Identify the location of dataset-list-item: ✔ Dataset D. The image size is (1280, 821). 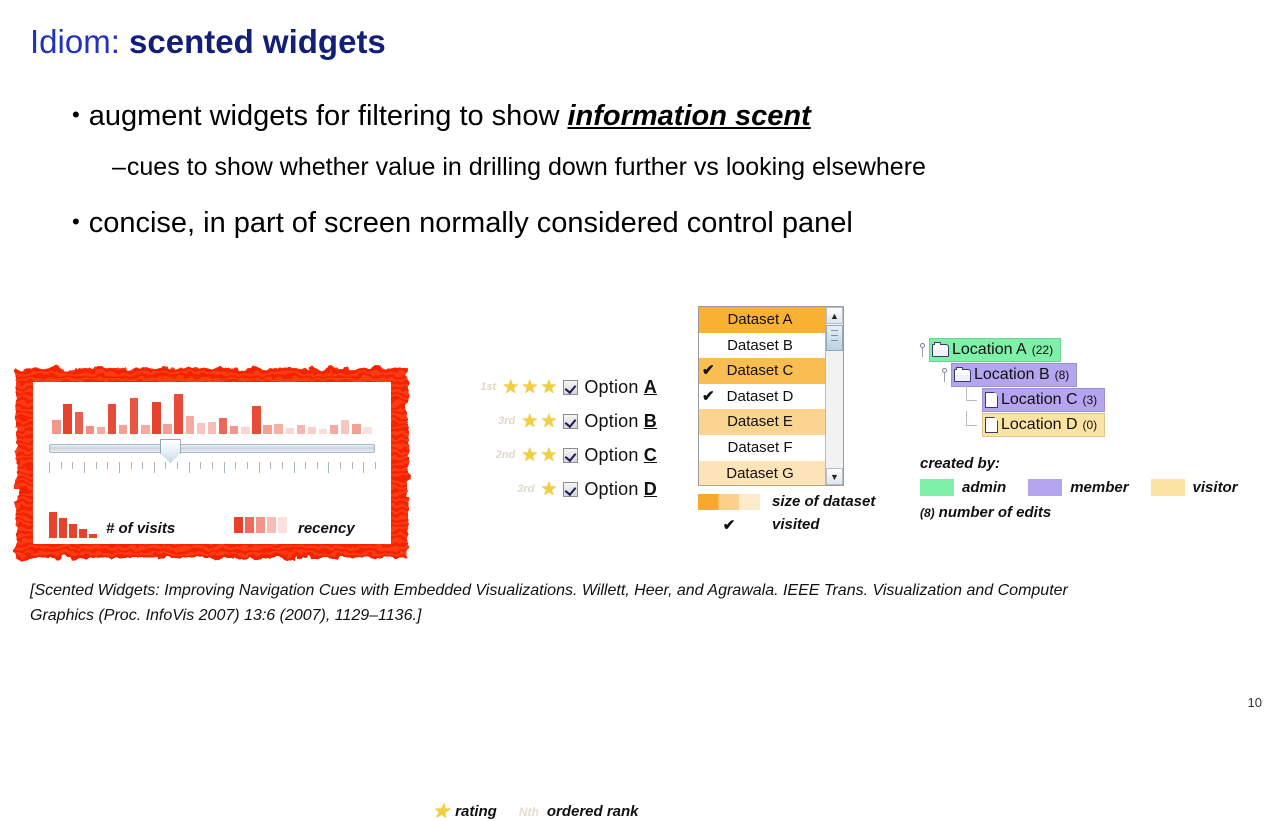
(762, 397).